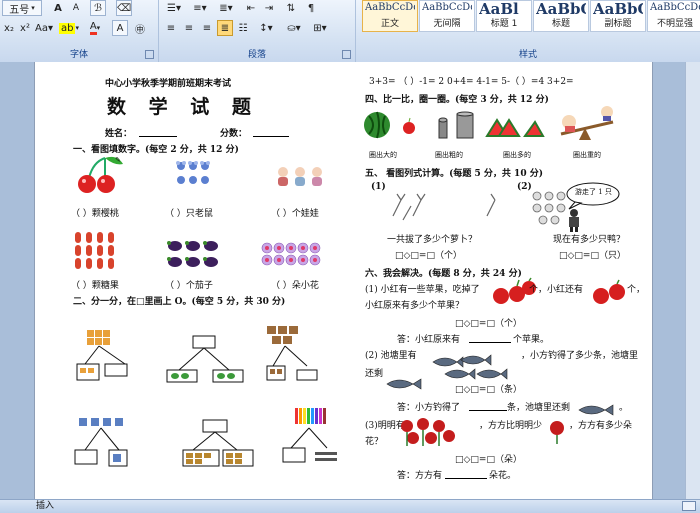  I want to click on show-marks-button: ¶, so click(311, 8).